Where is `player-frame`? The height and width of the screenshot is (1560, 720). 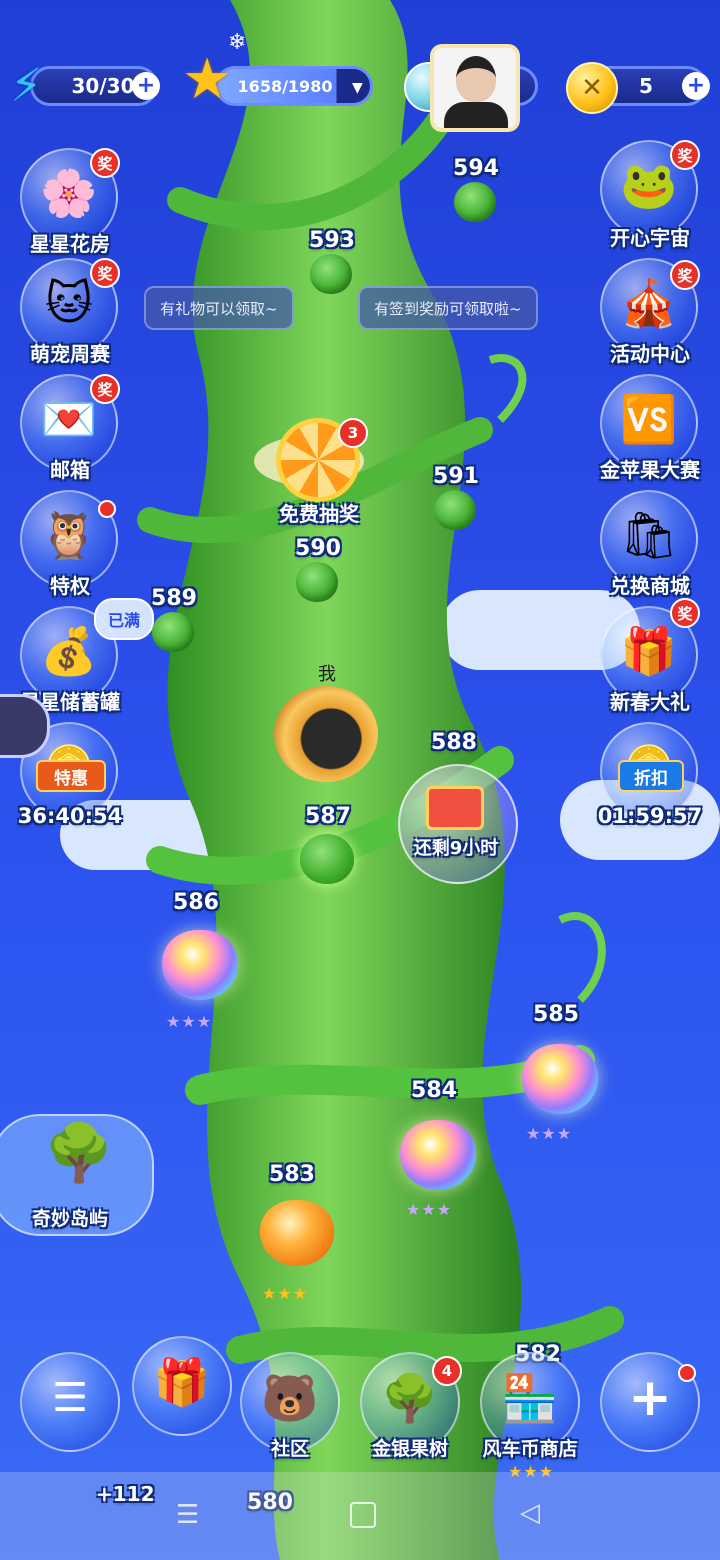 player-frame is located at coordinates (326, 734).